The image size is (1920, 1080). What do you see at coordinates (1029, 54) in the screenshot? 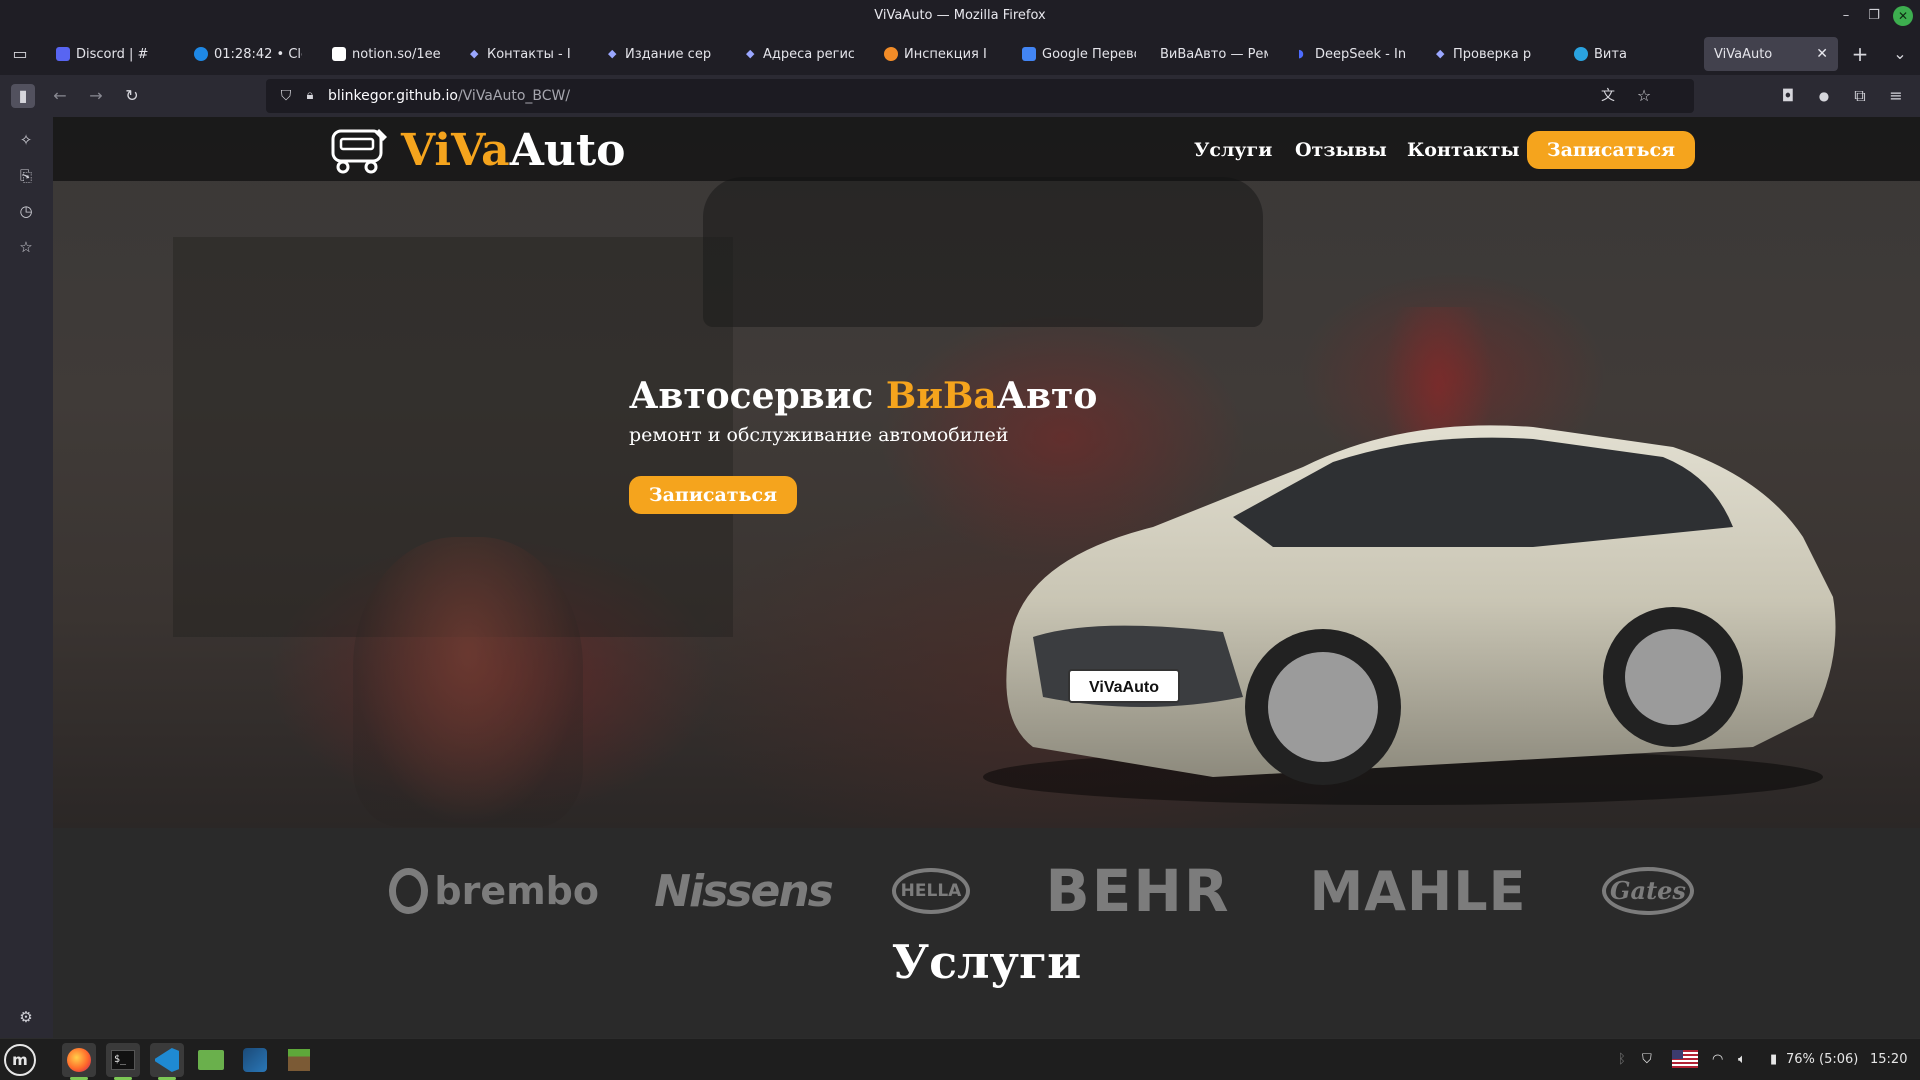
I see `google-translate-icon` at bounding box center [1029, 54].